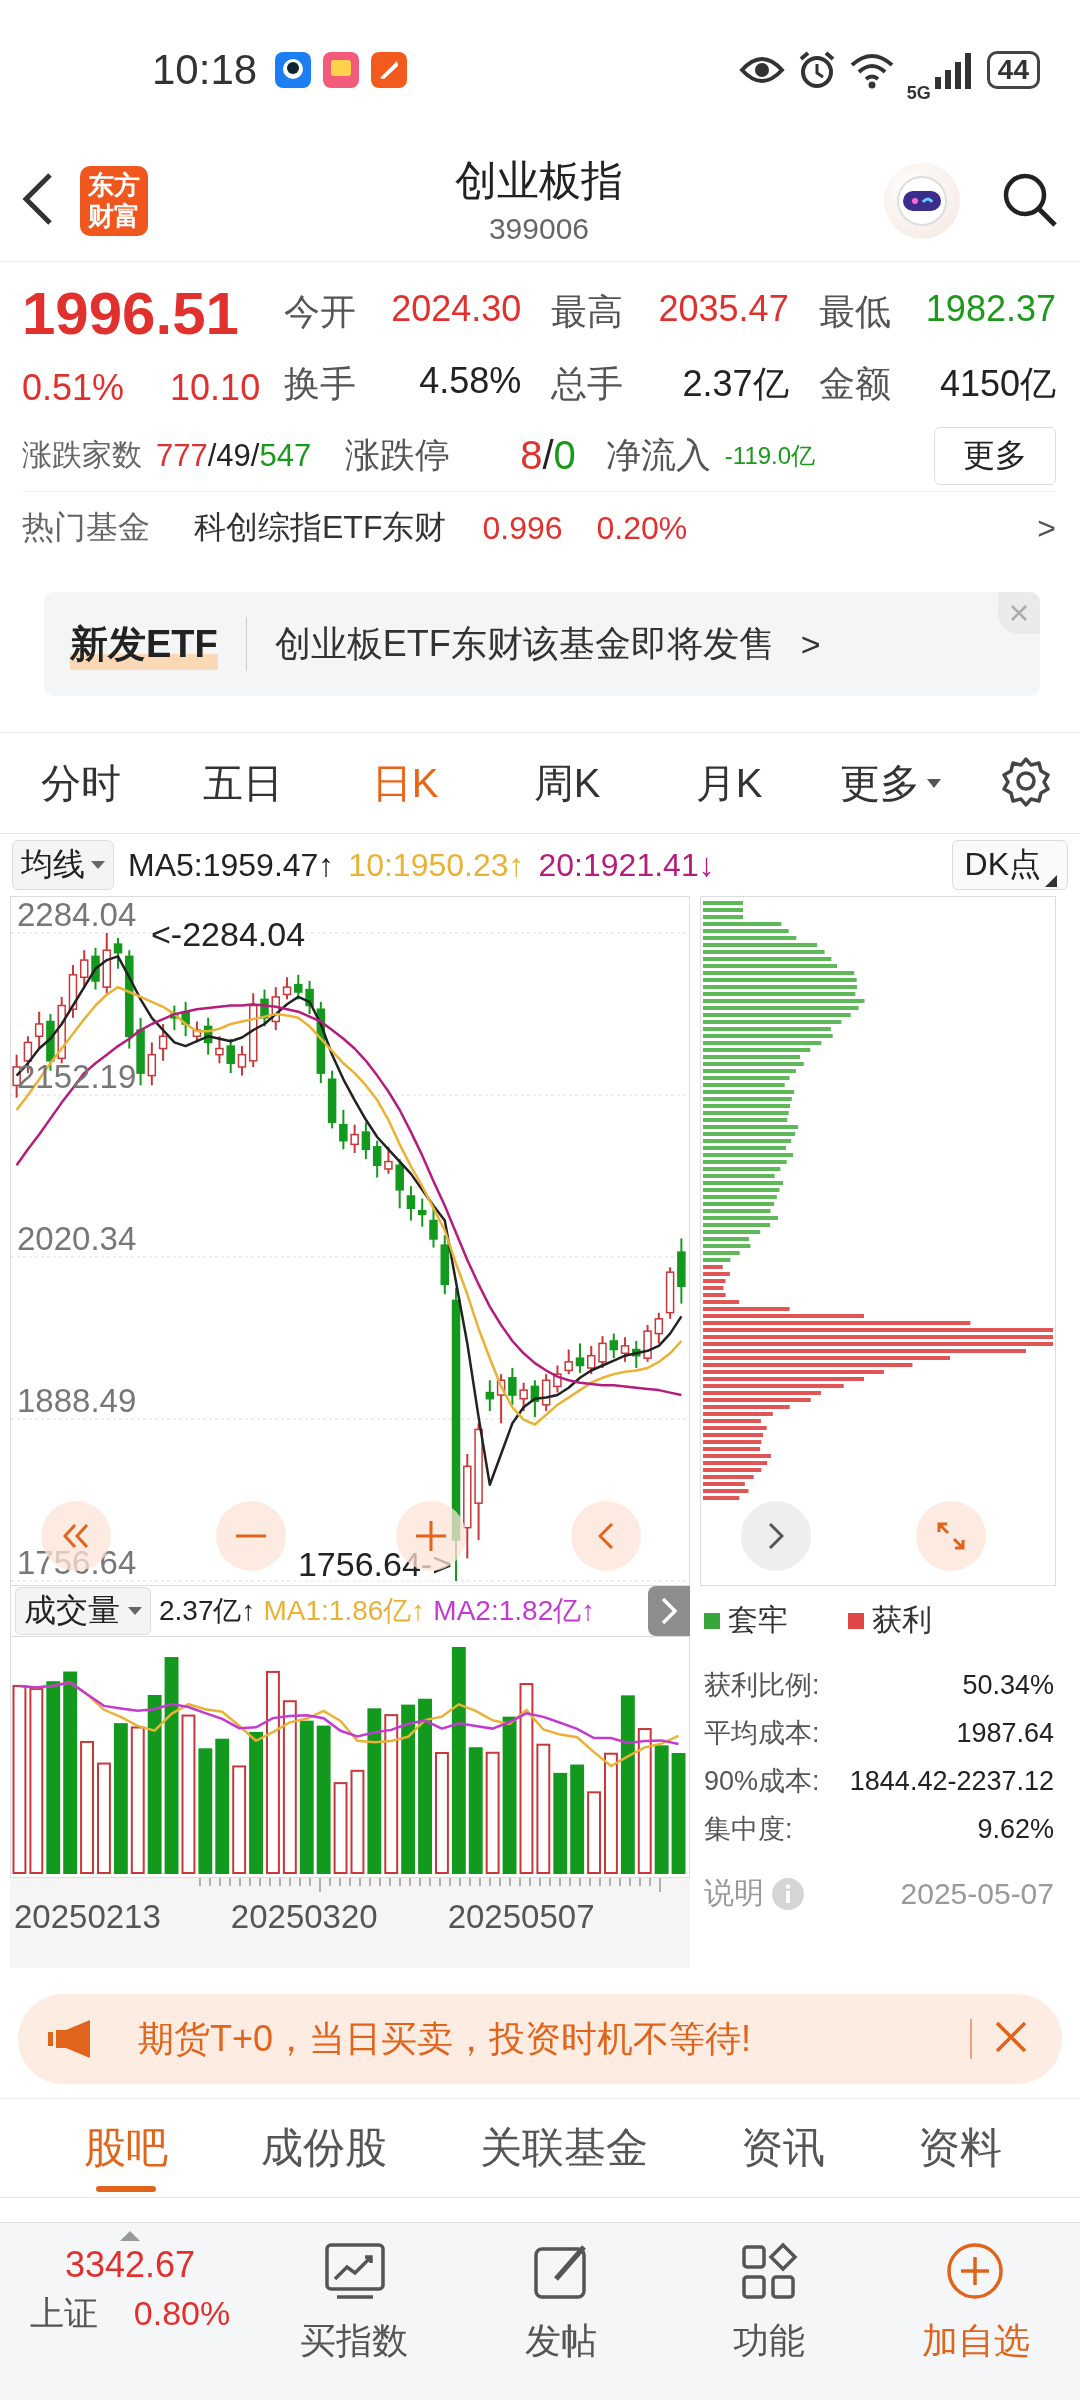 This screenshot has height=2400, width=1080. What do you see at coordinates (234, 455) in the screenshot?
I see `count-values: 777/49/547` at bounding box center [234, 455].